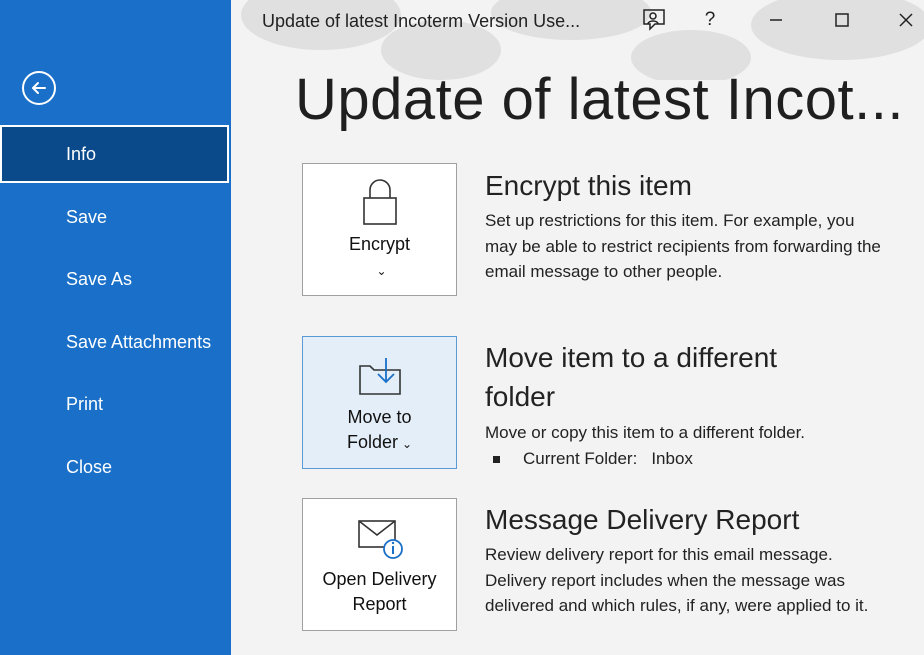  Describe the element at coordinates (87, 216) in the screenshot. I see `sidebar-item-label: Save` at that location.